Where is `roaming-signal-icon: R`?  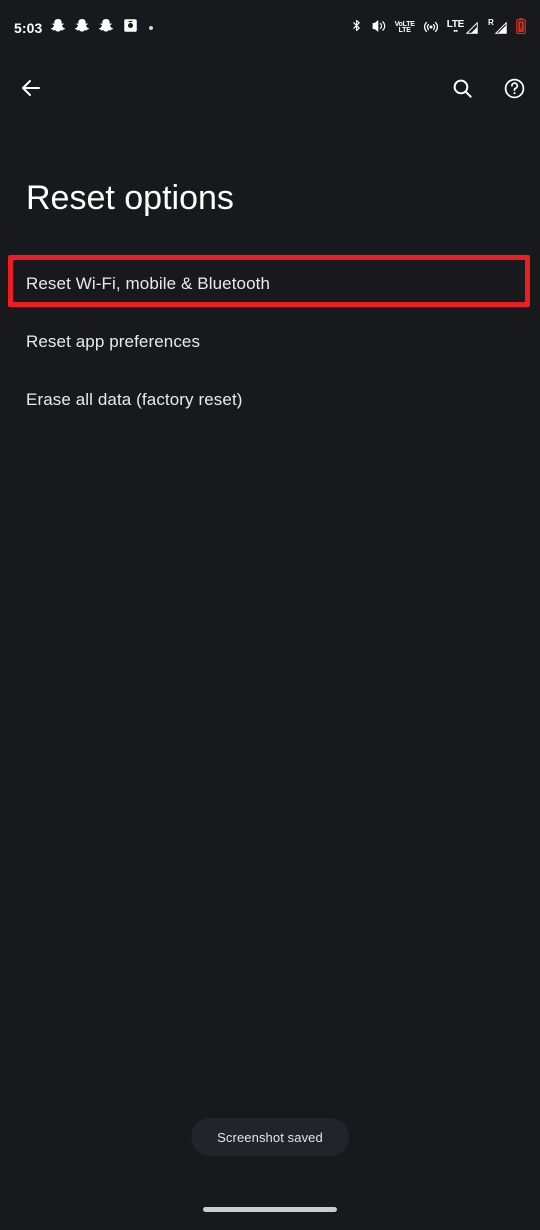
roaming-signal-icon: R is located at coordinates (497, 26).